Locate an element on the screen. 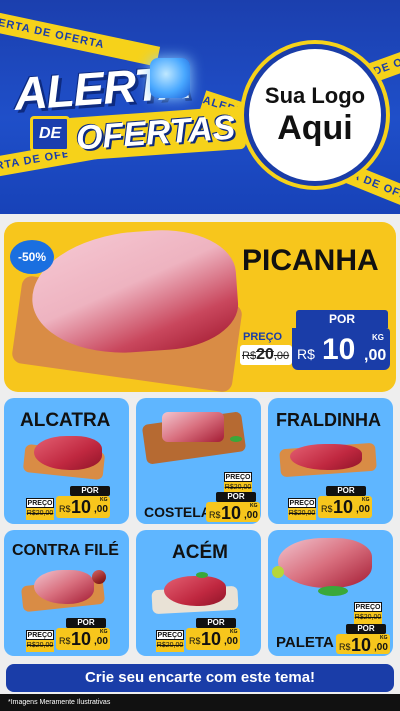 The width and height of the screenshot is (400, 711). logo-placeholder: Sua Logo Aqui is located at coordinates (315, 115).